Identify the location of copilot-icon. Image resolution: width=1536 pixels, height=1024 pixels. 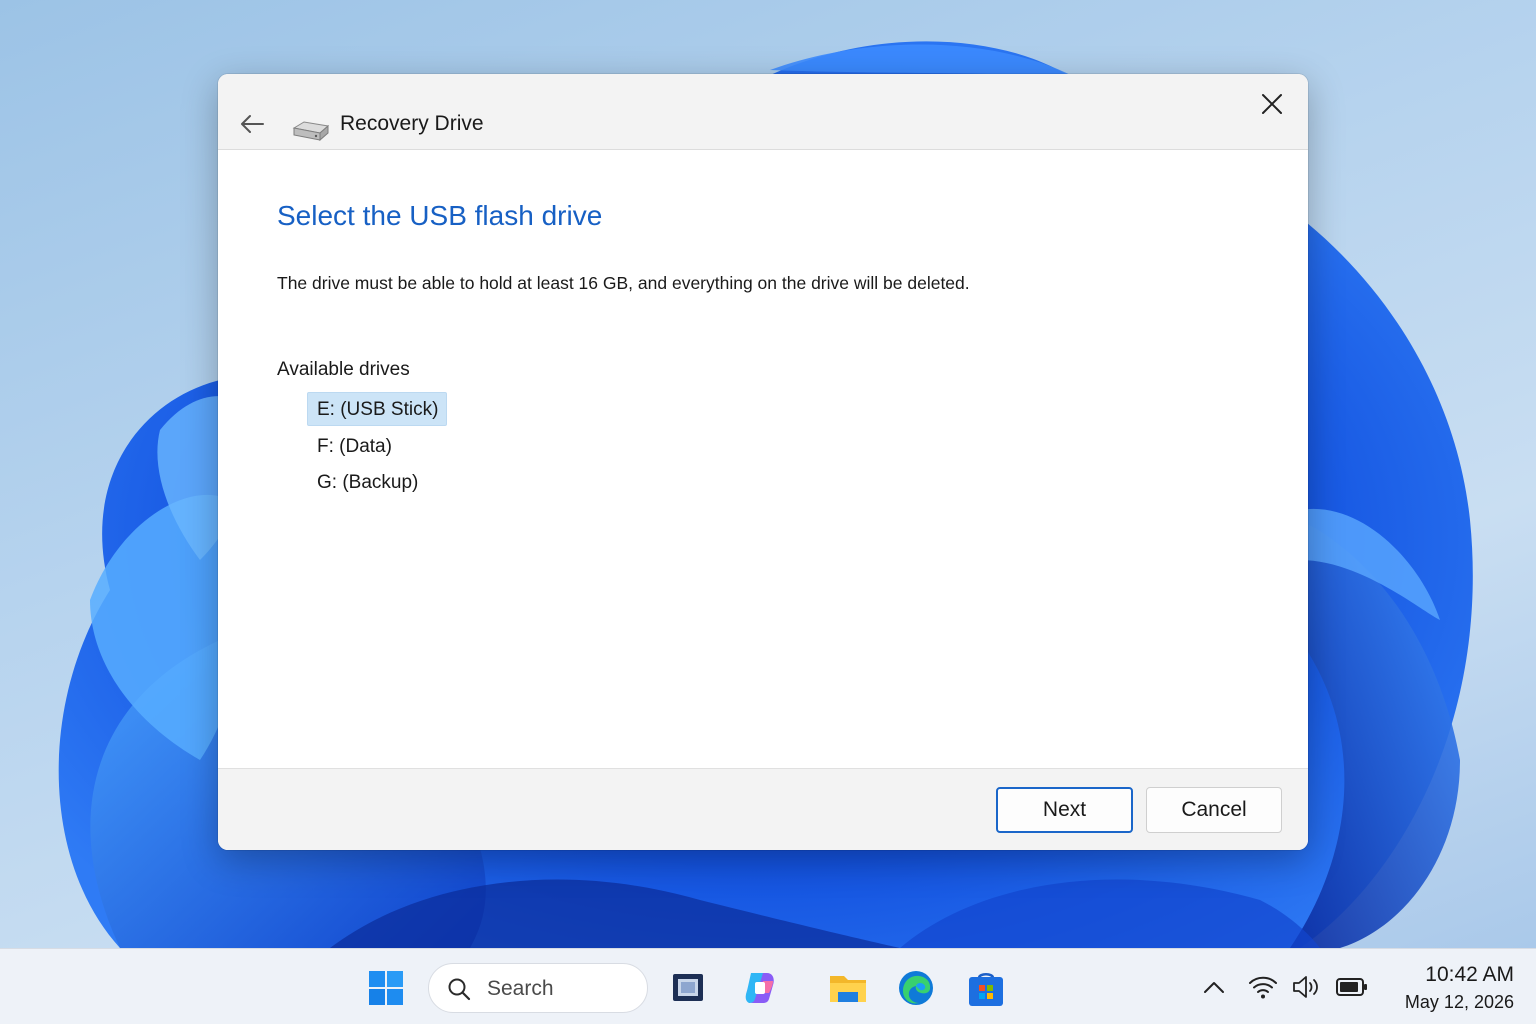
(760, 988).